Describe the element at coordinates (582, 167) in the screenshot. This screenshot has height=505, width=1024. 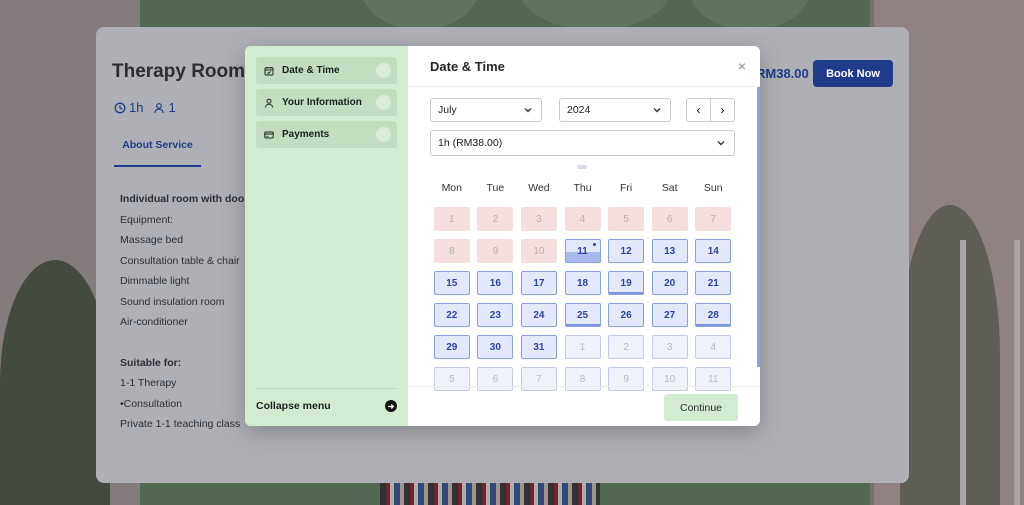
I see `drag-handle` at that location.